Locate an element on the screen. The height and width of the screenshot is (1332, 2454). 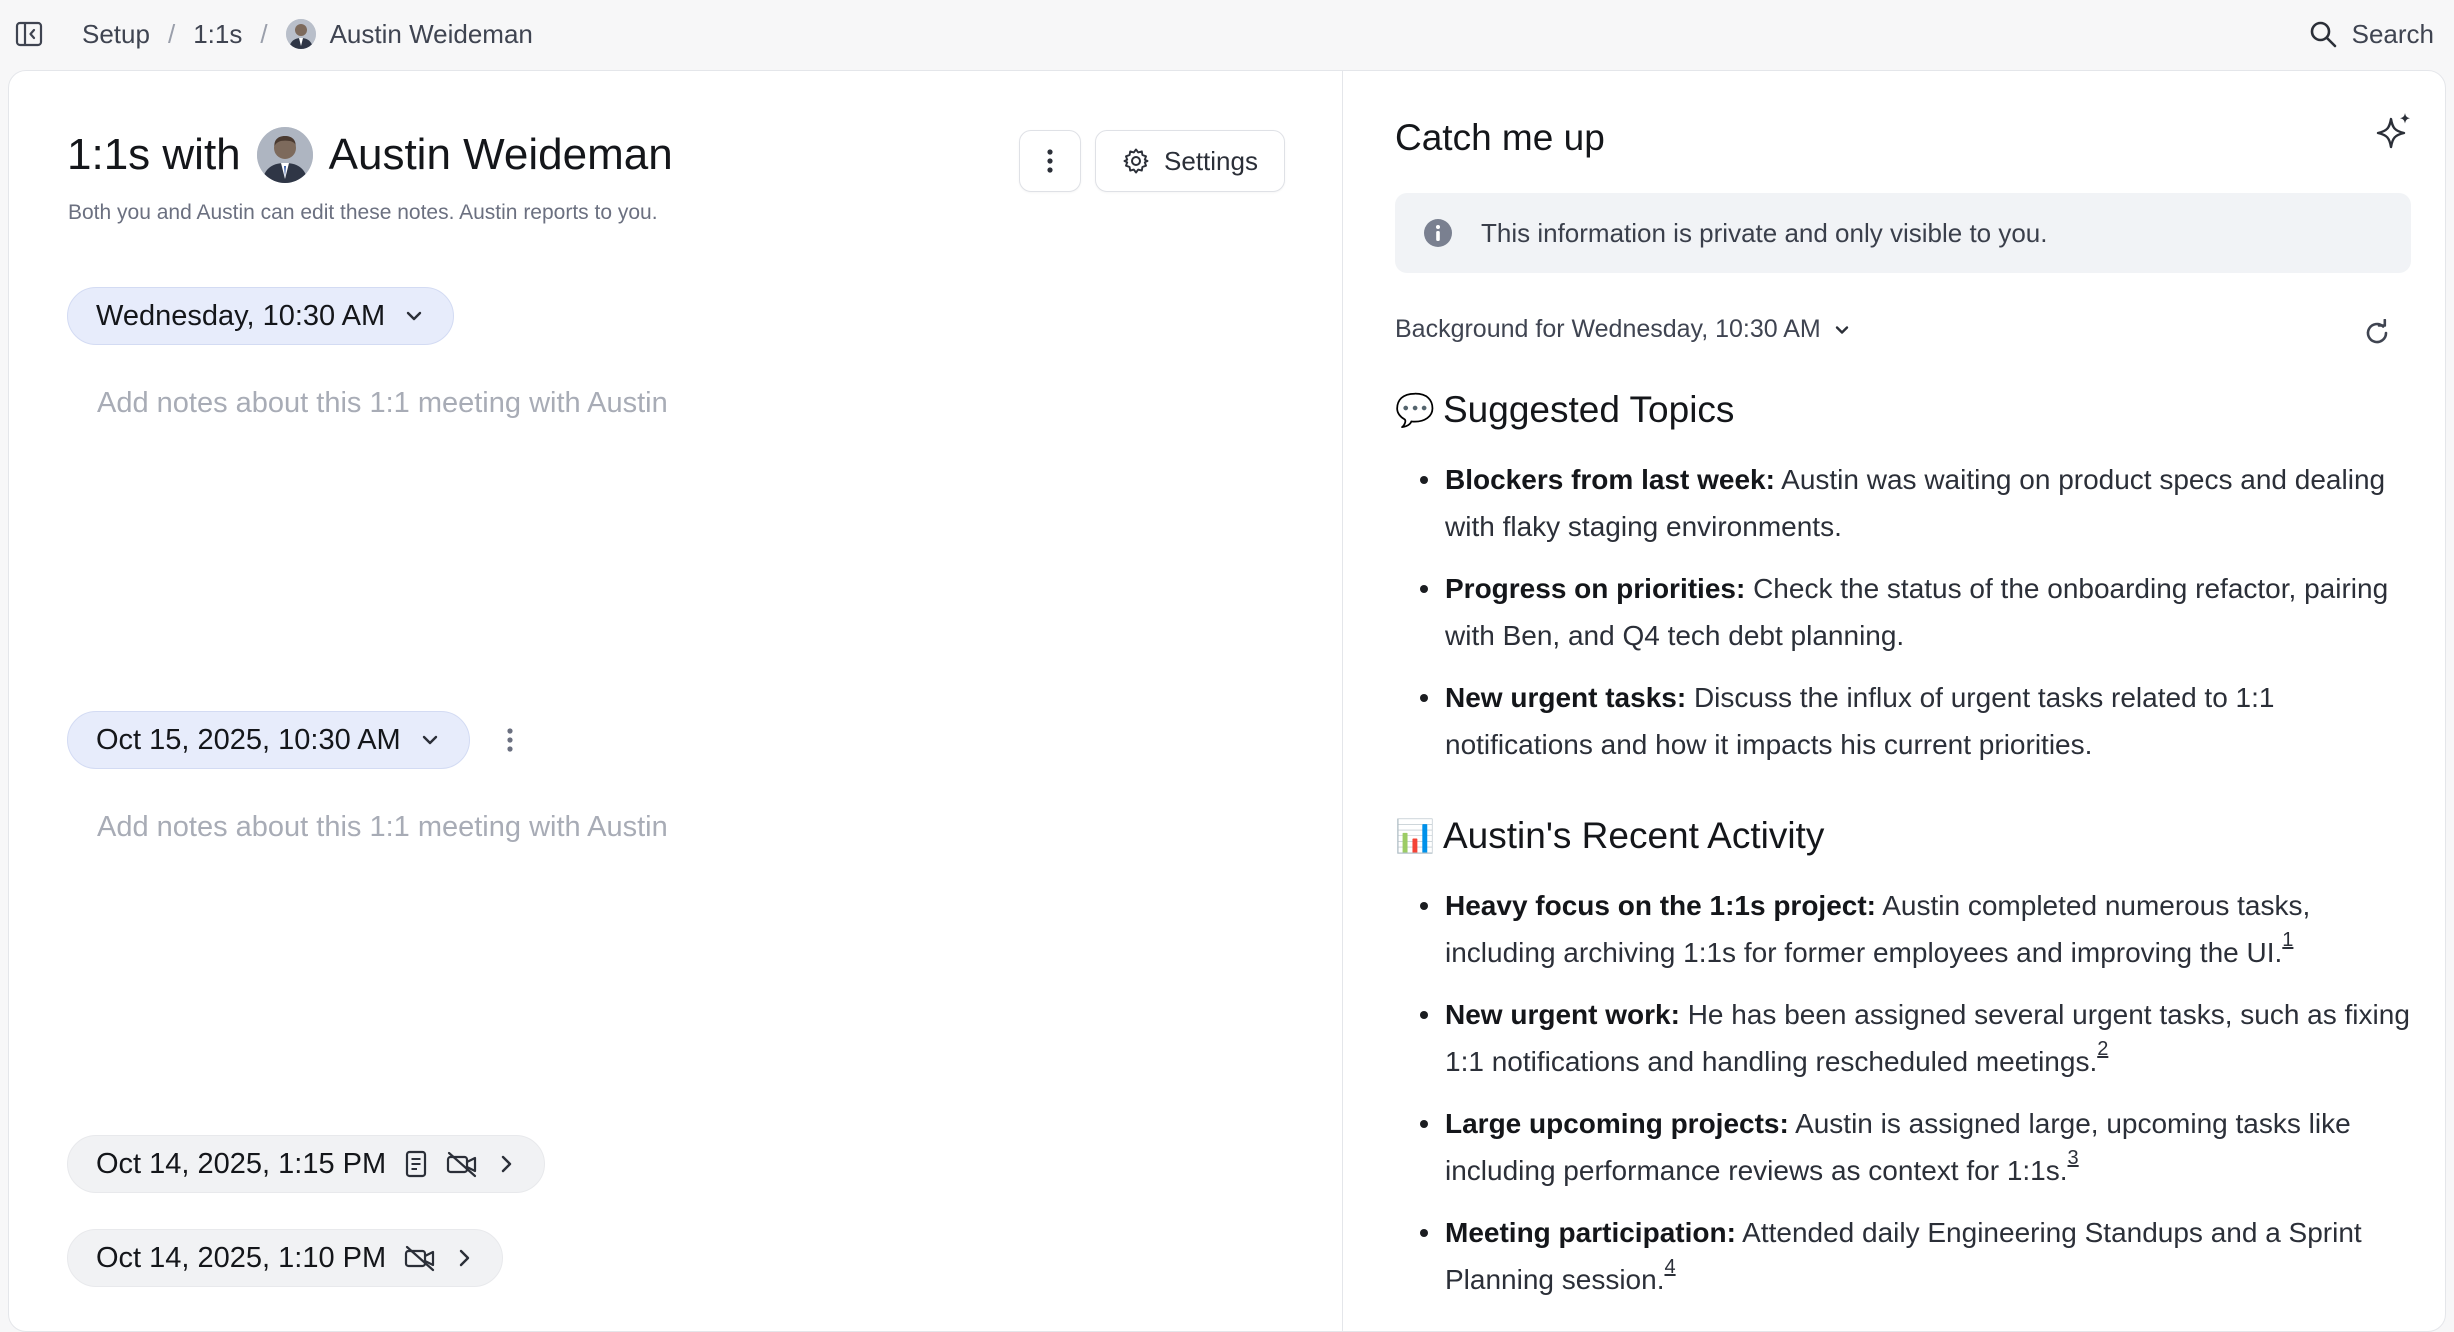
suggested-topics-title: Suggested Topics is located at coordinates (1589, 409).